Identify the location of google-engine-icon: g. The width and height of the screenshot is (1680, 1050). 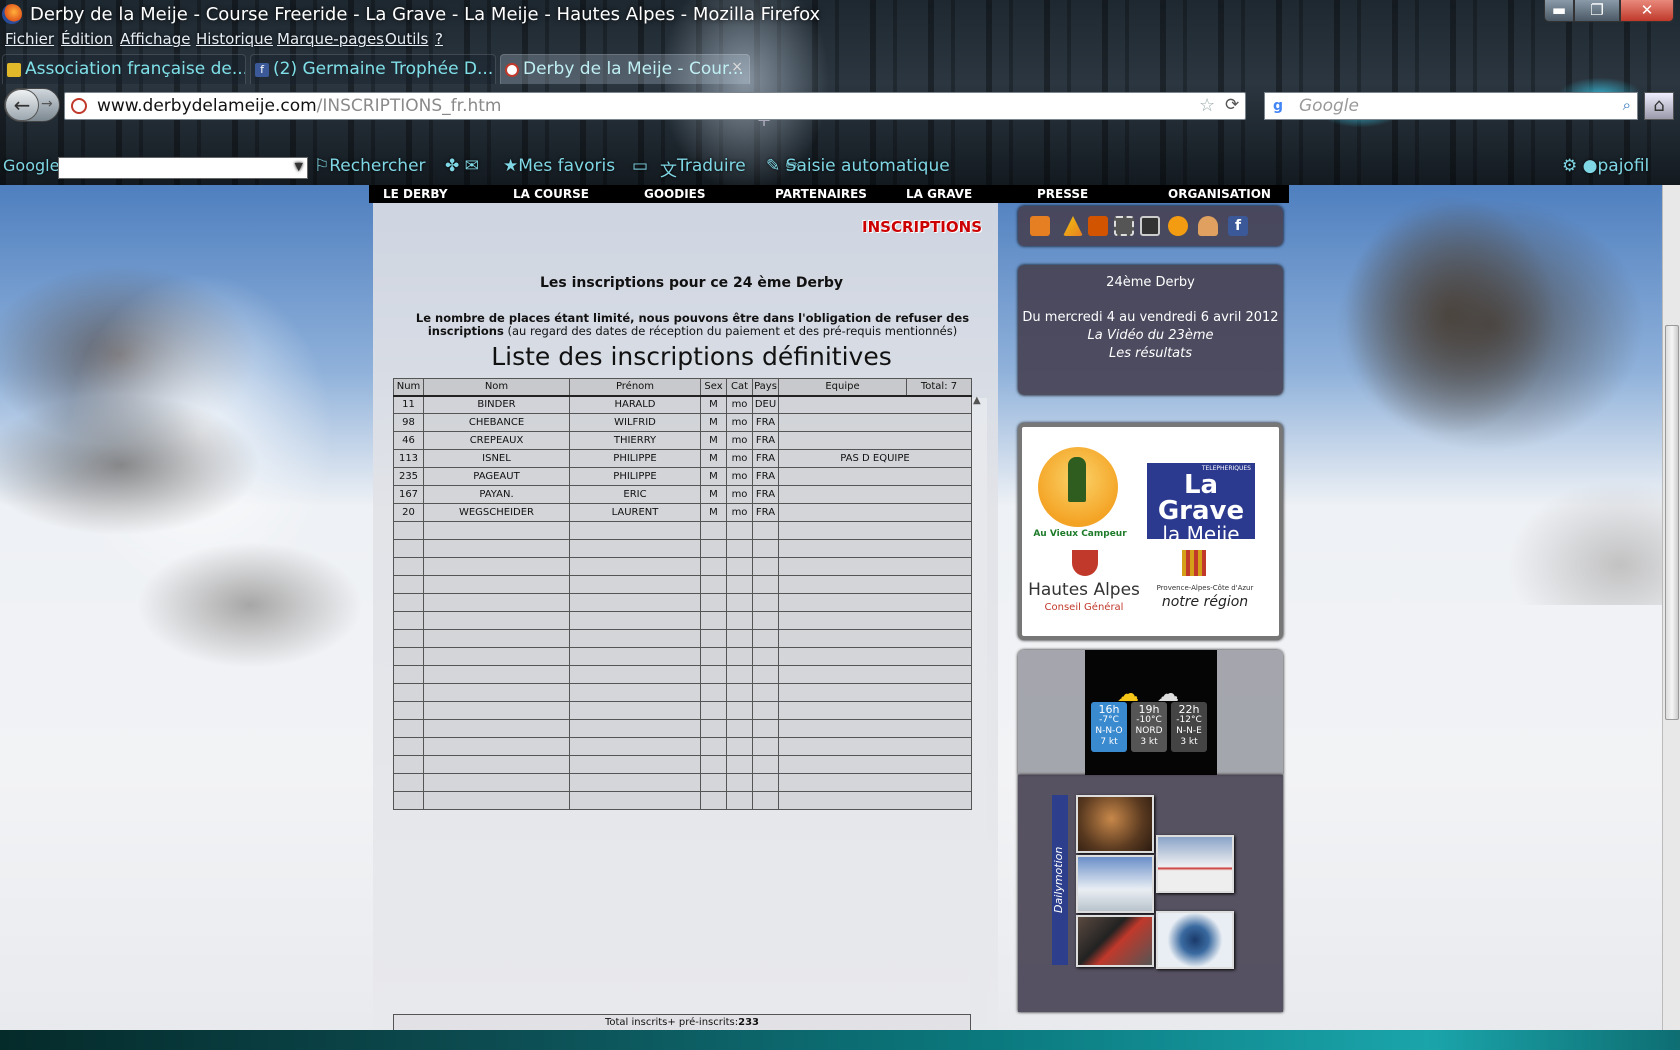
(1278, 106).